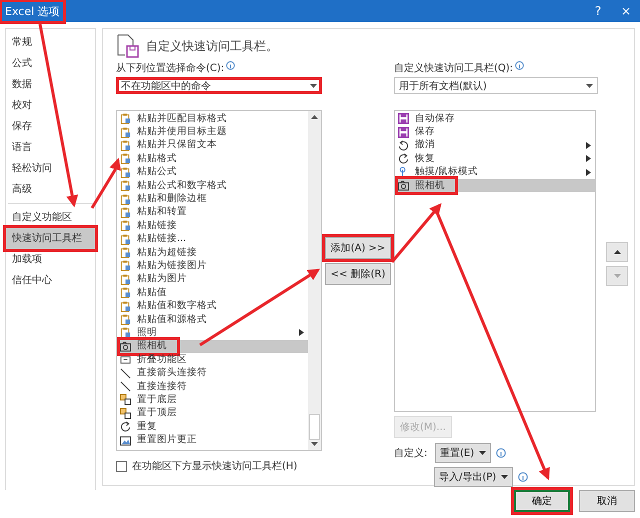 Image resolution: width=640 pixels, height=518 pixels. What do you see at coordinates (50, 147) in the screenshot?
I see `sidebar-item: 语言` at bounding box center [50, 147].